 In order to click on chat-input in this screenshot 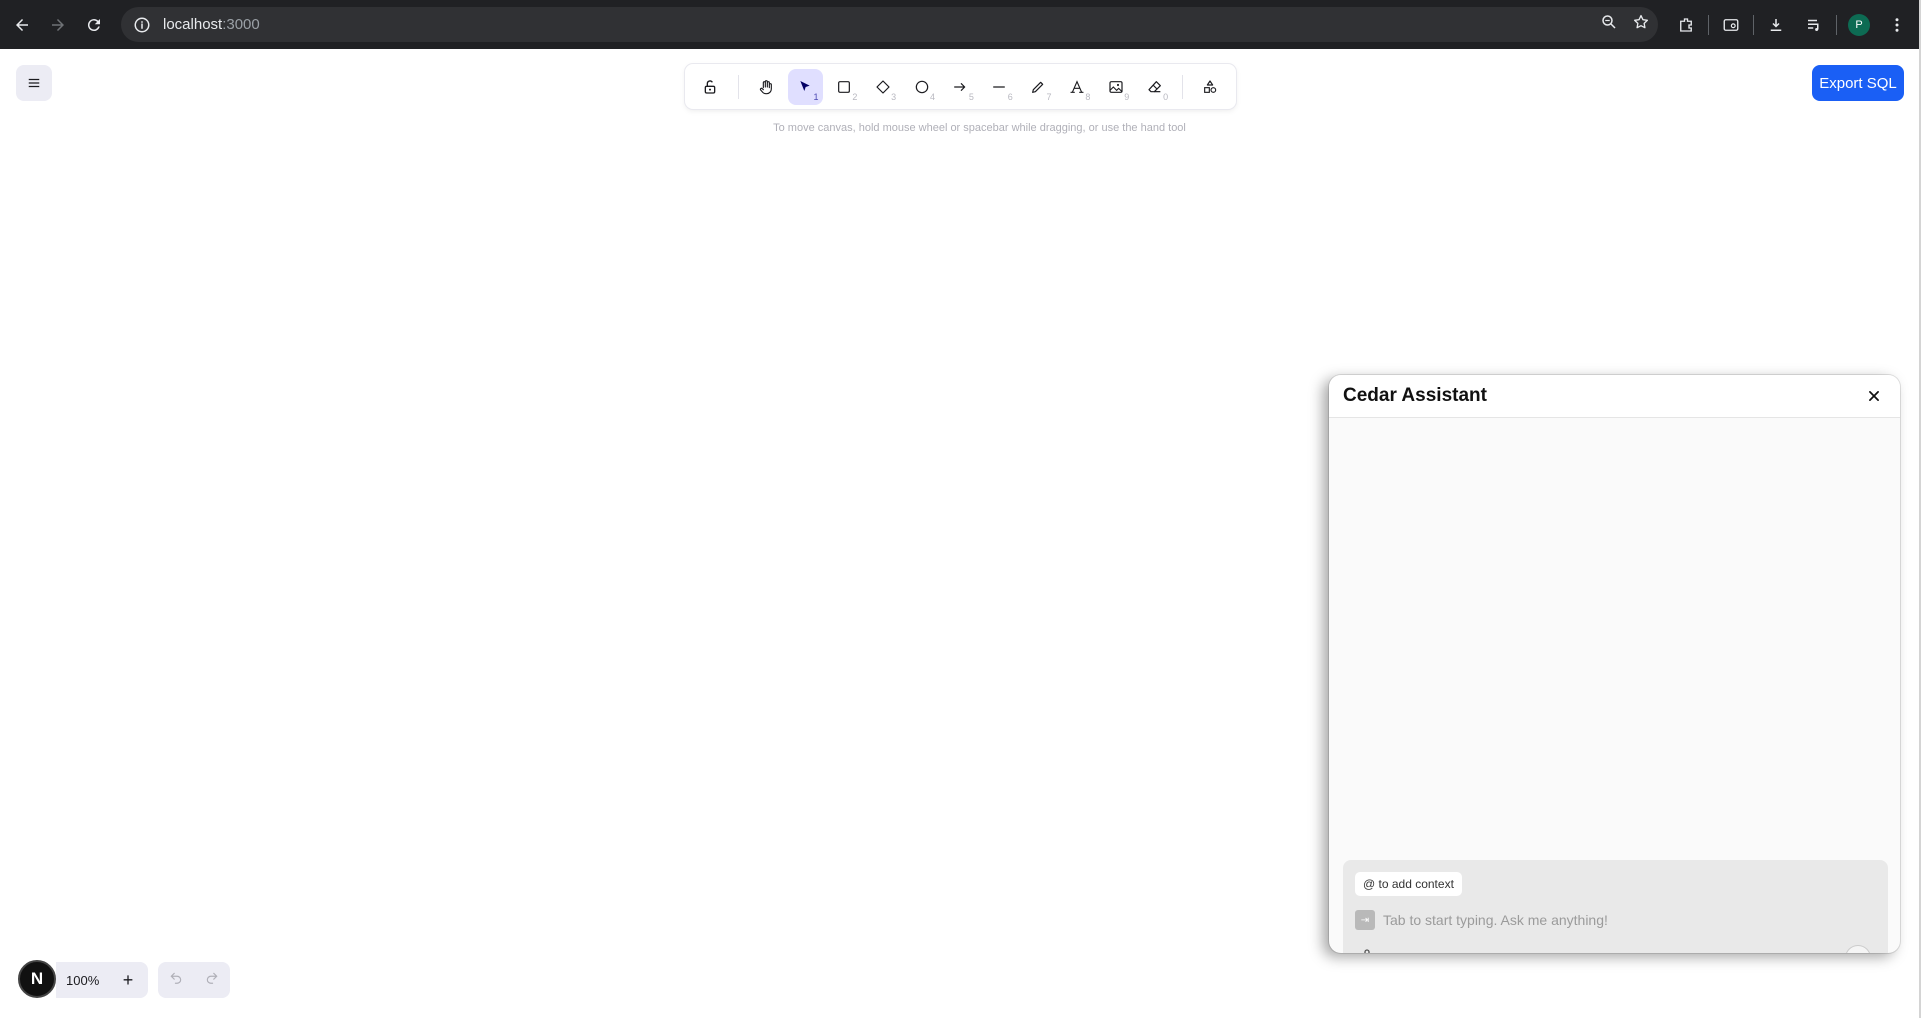, I will do `click(1618, 920)`.